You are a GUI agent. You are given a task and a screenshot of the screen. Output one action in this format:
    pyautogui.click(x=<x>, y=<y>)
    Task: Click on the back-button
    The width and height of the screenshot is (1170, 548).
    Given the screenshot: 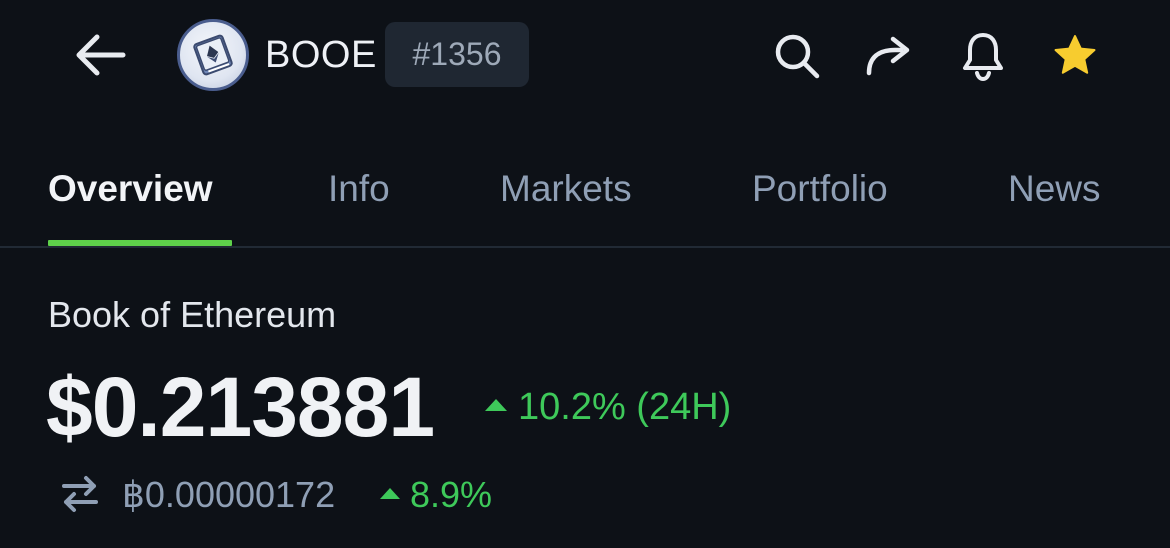 What is the action you would take?
    pyautogui.click(x=100, y=55)
    